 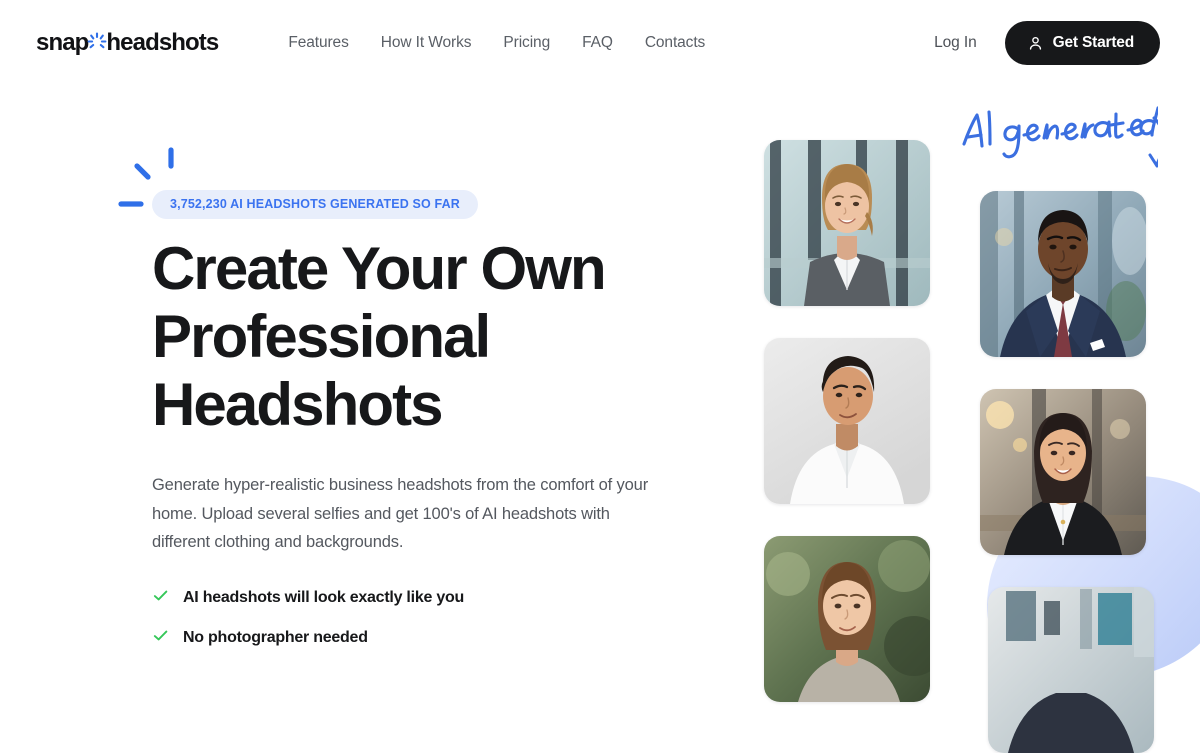 What do you see at coordinates (1093, 42) in the screenshot?
I see `get-started-label: Get Started` at bounding box center [1093, 42].